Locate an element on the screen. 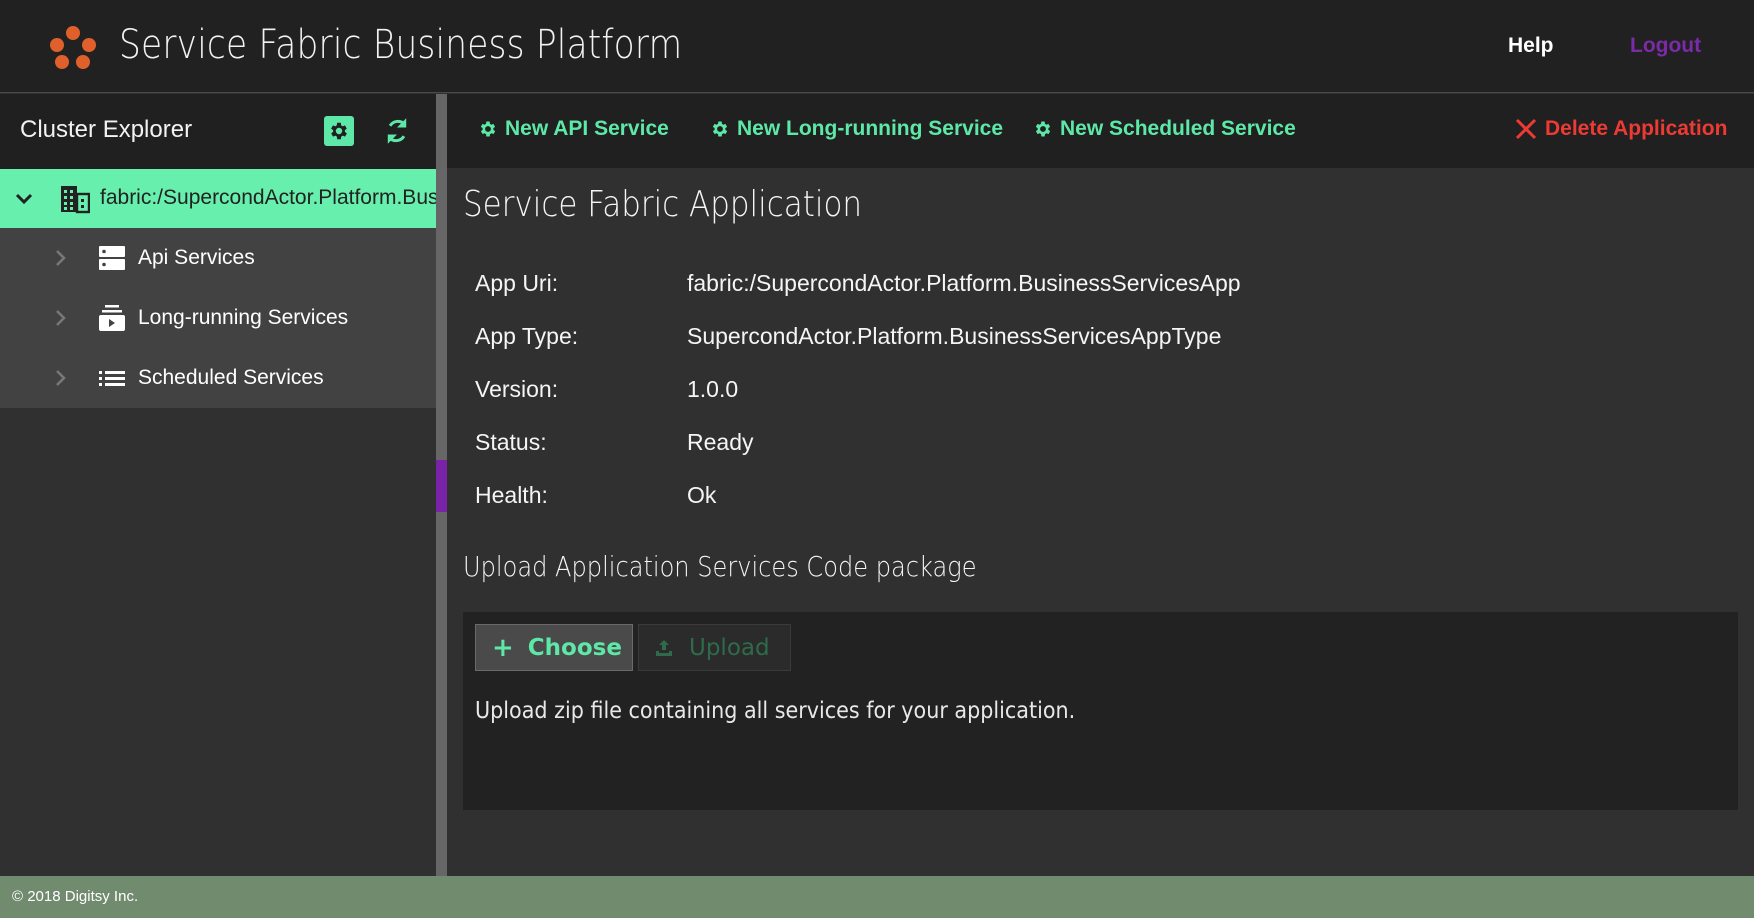 This screenshot has width=1754, height=918. close-icon is located at coordinates (1526, 129).